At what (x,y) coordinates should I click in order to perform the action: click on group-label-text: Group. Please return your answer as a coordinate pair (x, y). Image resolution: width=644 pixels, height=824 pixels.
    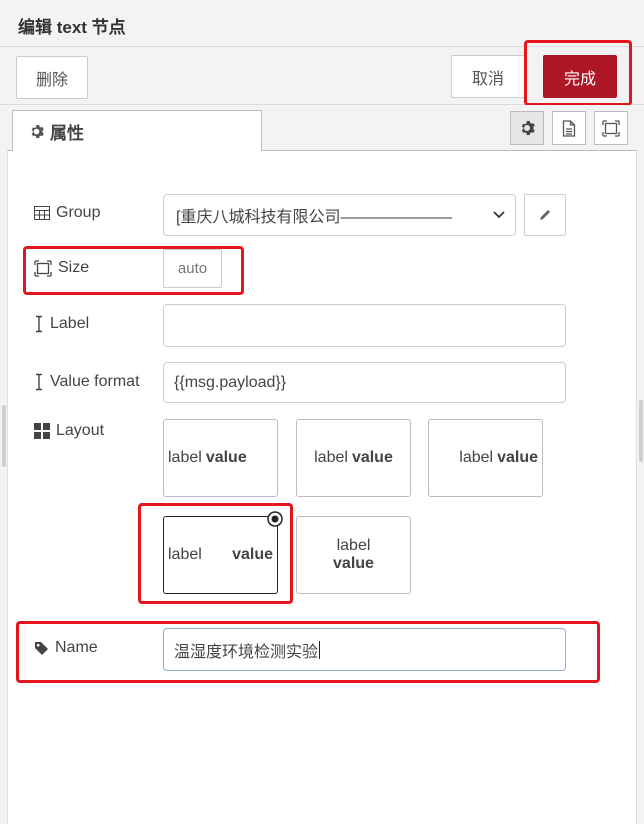
    Looking at the image, I should click on (78, 212).